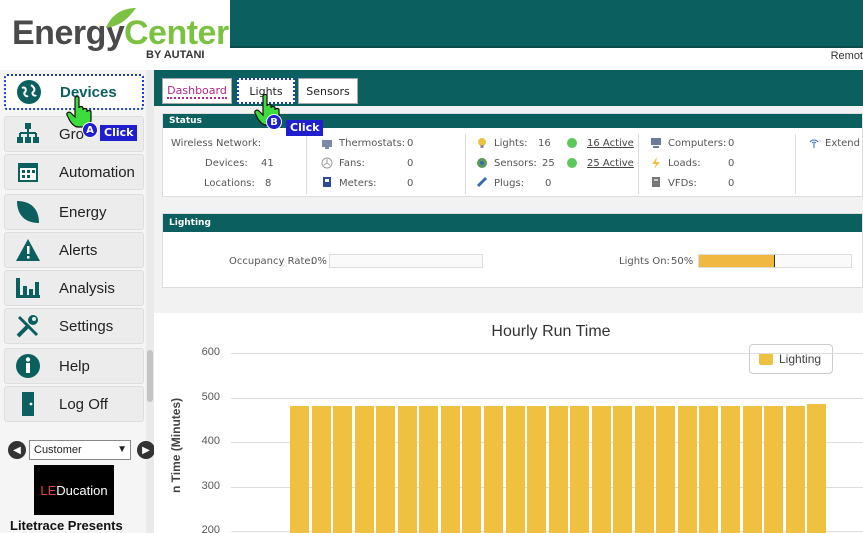 The width and height of the screenshot is (863, 533). Describe the element at coordinates (731, 183) in the screenshot. I see `vfds-value: 0` at that location.